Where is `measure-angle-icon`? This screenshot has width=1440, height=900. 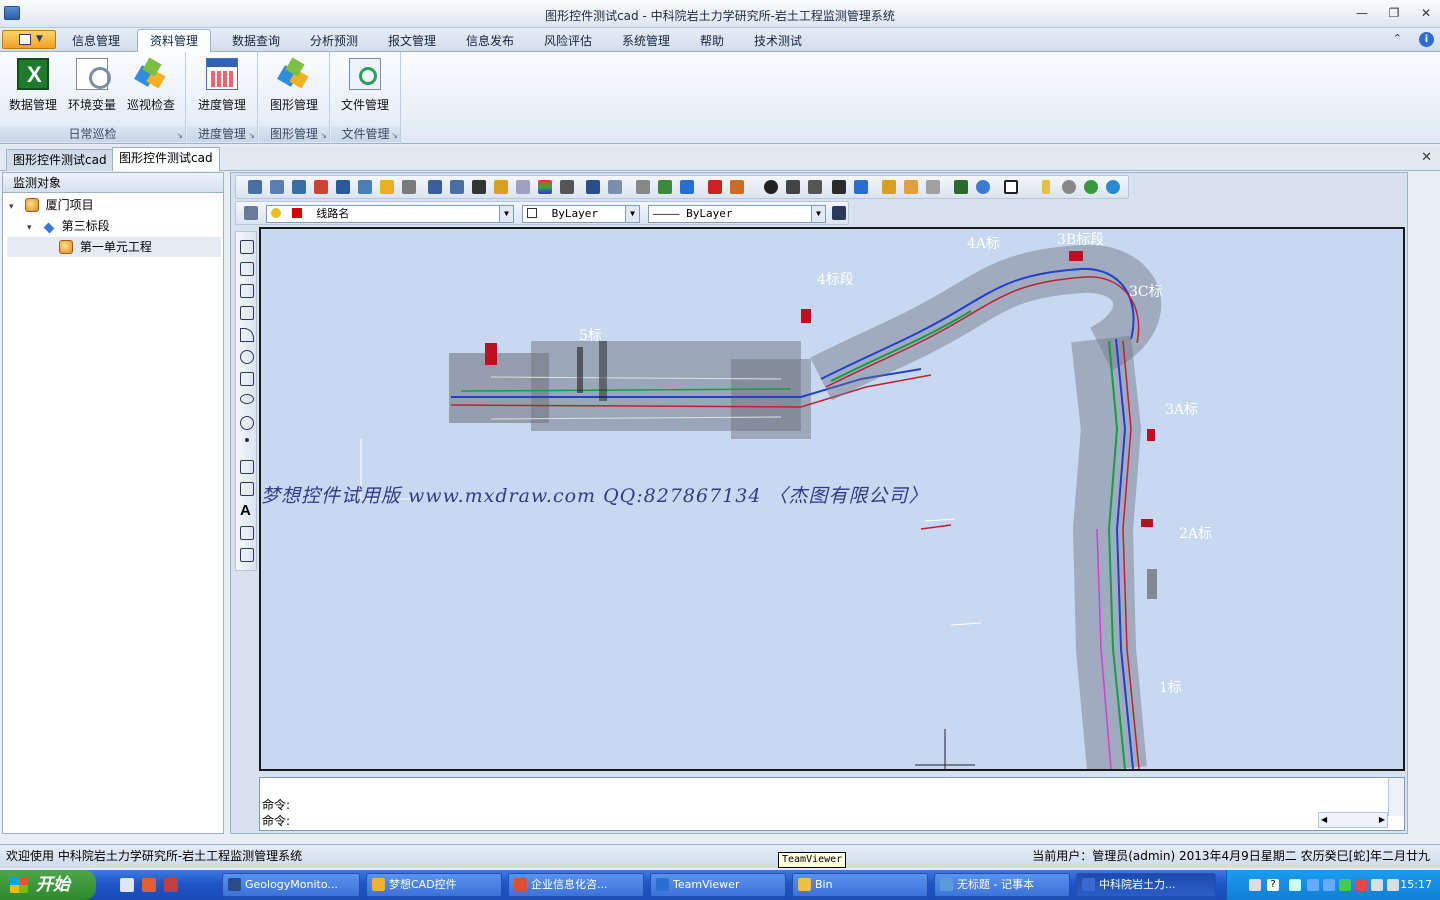
measure-angle-icon is located at coordinates (343, 187).